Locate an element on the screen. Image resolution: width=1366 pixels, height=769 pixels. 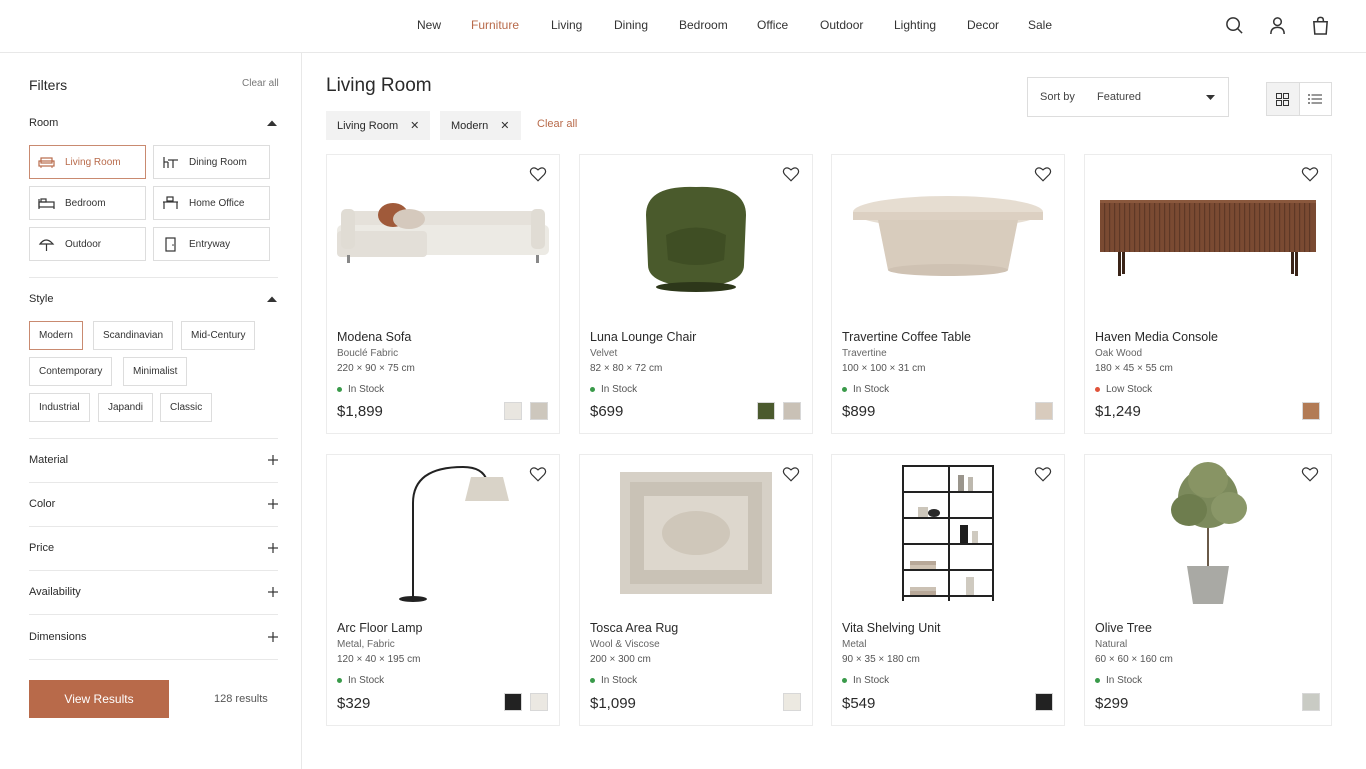
active-filter-chip-modern: Modern ✕ is located at coordinates (480, 125).